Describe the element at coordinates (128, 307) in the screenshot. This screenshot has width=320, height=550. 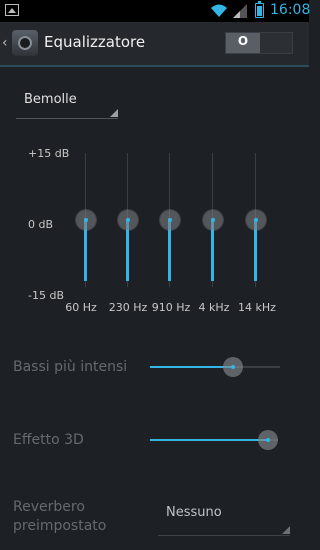
I see `eq-band-frequency-label: 230 Hz` at that location.